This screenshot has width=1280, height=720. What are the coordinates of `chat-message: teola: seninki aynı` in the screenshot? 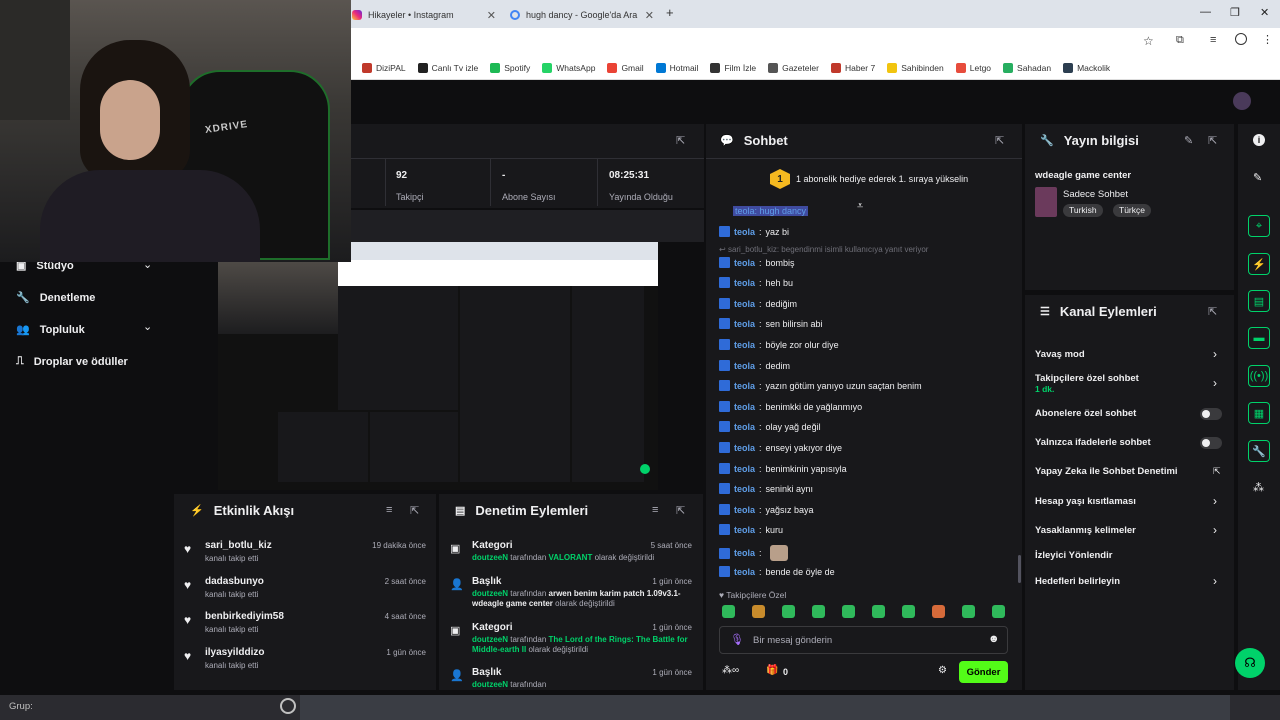 It's located at (766, 488).